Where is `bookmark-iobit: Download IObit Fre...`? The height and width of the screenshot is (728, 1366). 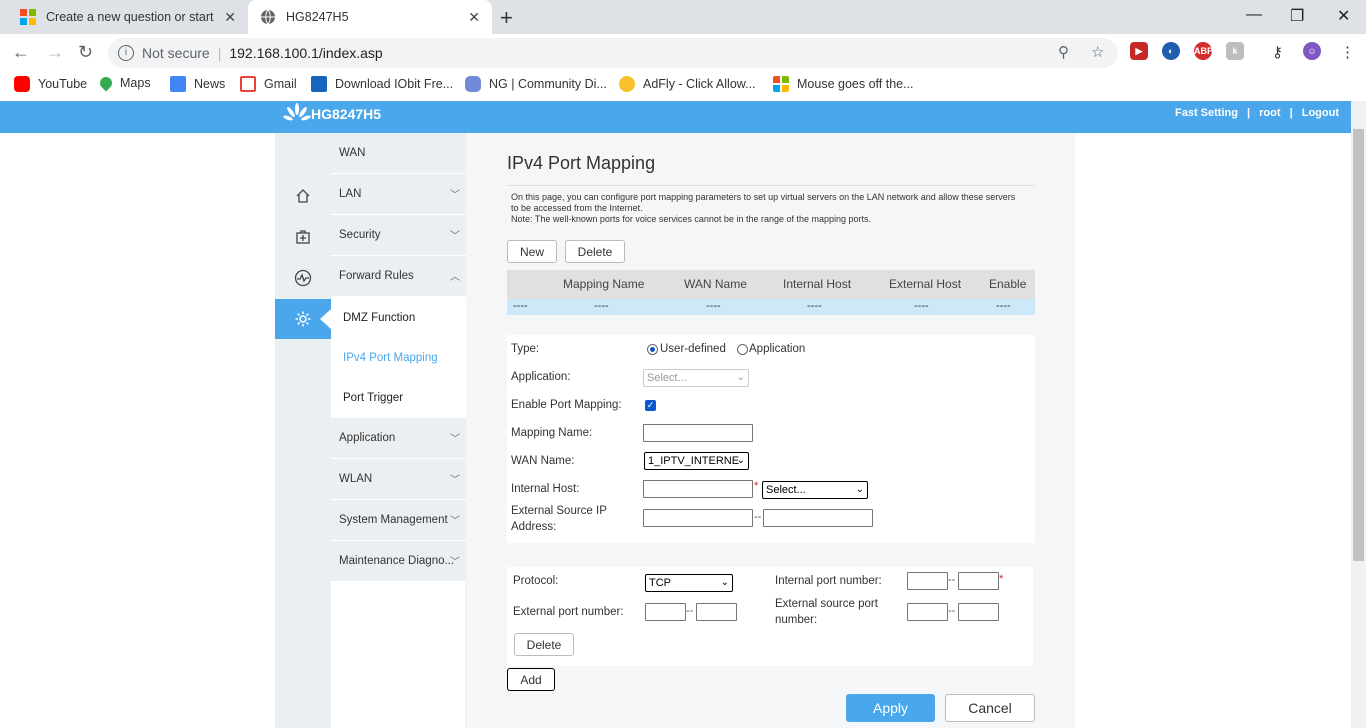
bookmark-iobit: Download IObit Fre... is located at coordinates (382, 84).